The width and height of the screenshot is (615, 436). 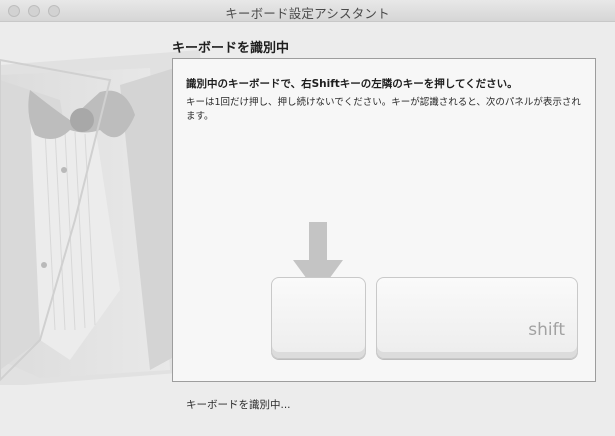 What do you see at coordinates (231, 48) in the screenshot?
I see `page-heading: キーボードを識別中` at bounding box center [231, 48].